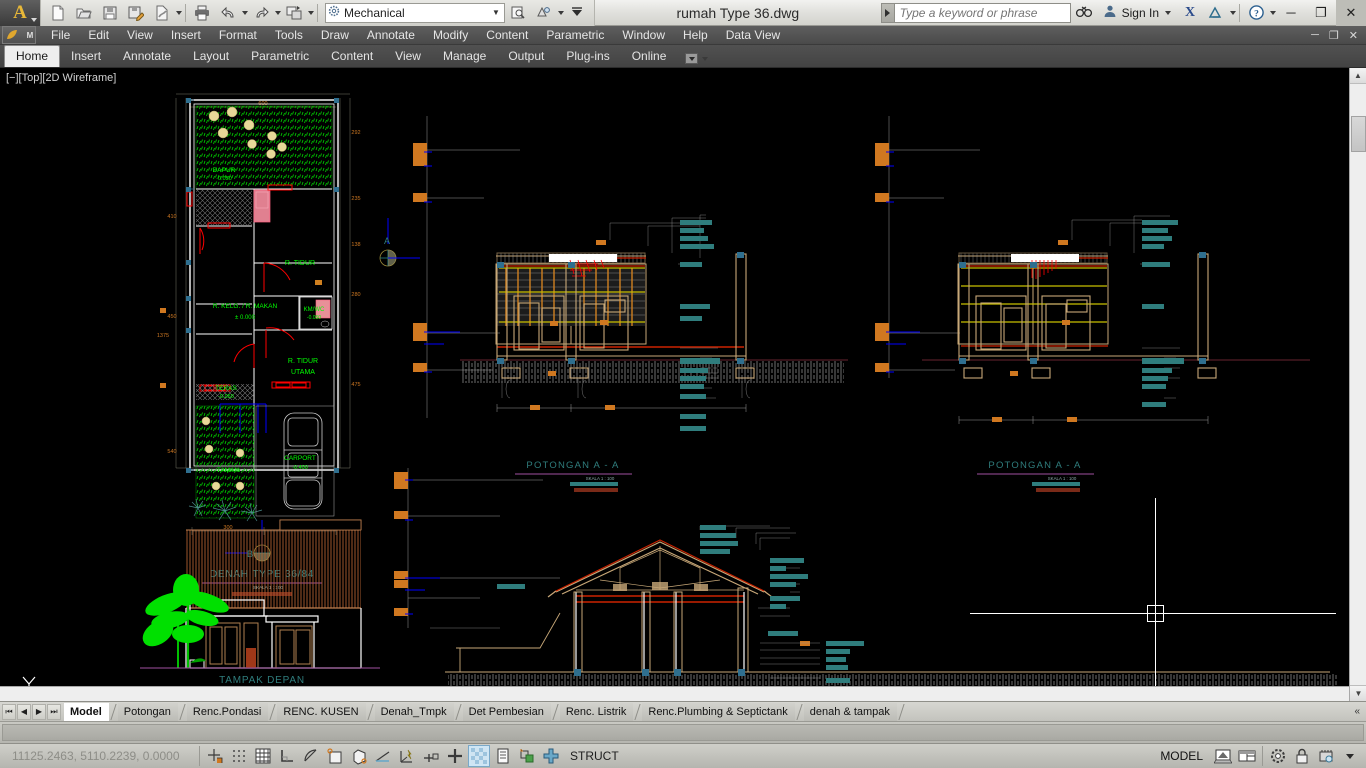  What do you see at coordinates (227, 711) in the screenshot?
I see `layout-tab-renc-pondasi: Renc.Pondasi` at bounding box center [227, 711].